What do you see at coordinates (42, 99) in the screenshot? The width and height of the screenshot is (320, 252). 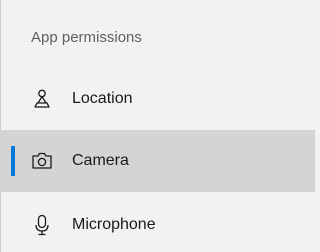 I see `location-icon` at bounding box center [42, 99].